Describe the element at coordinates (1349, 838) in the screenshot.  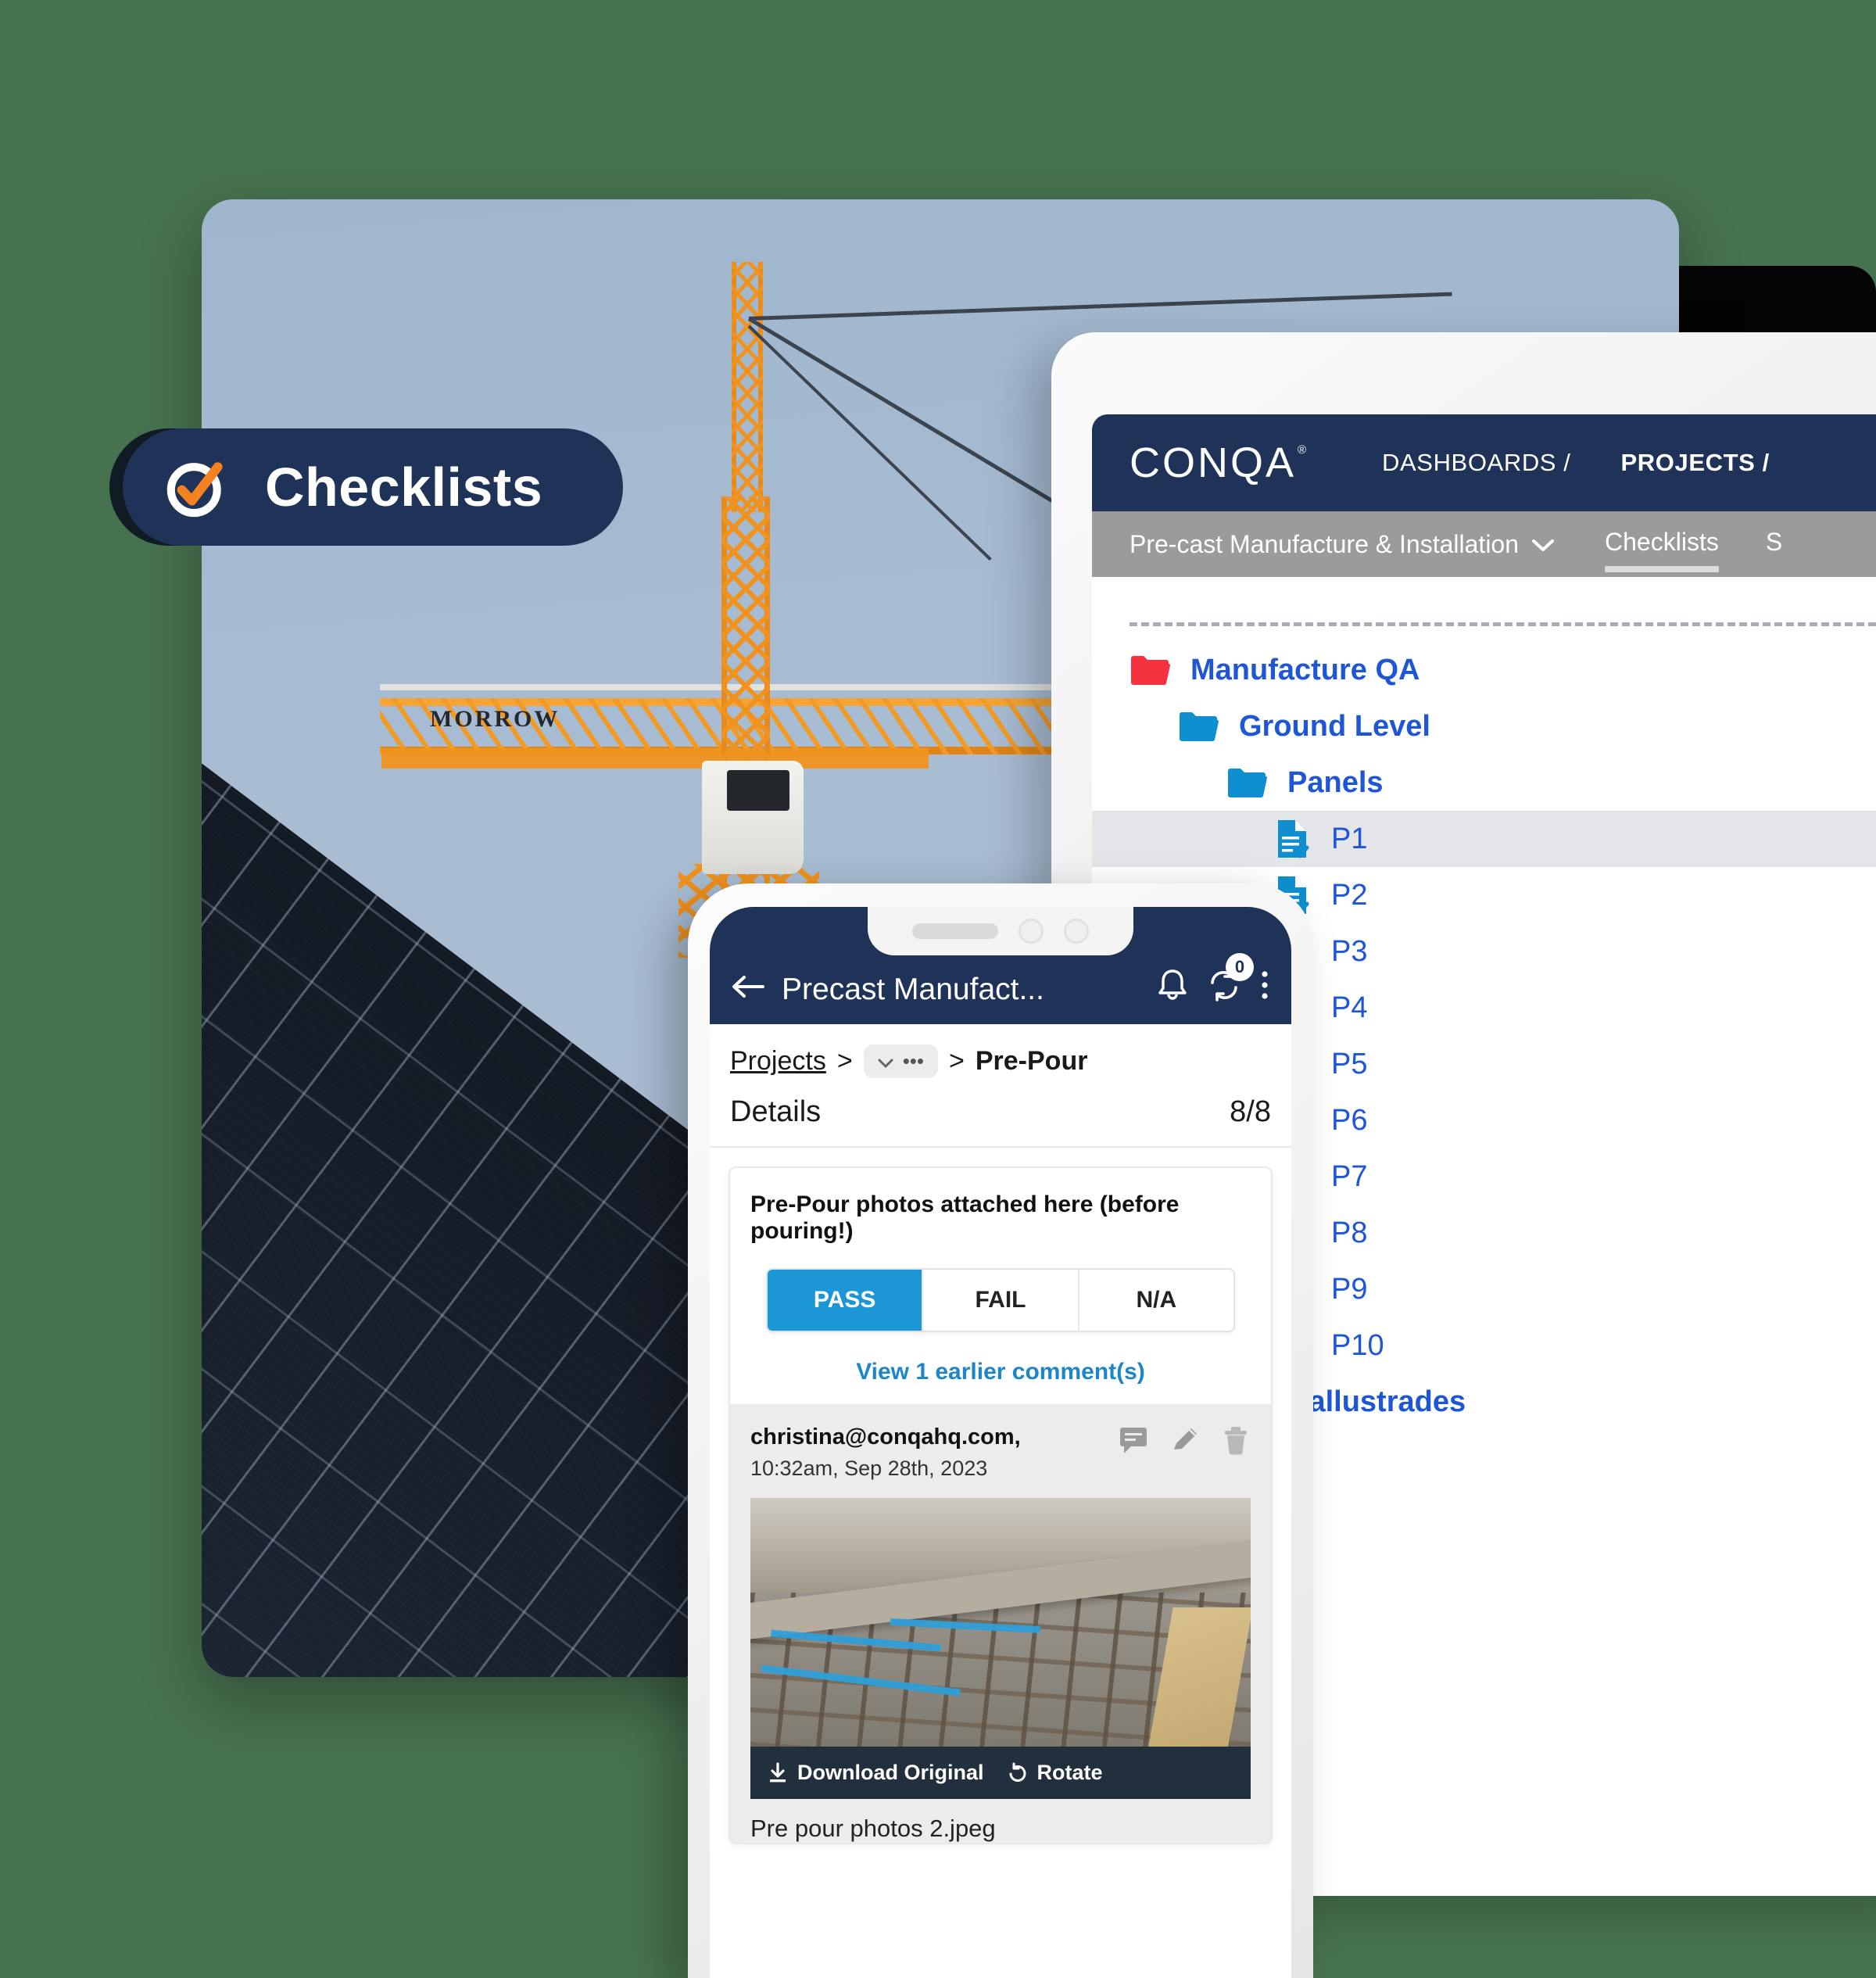
I see `tree-item-label: P1` at that location.